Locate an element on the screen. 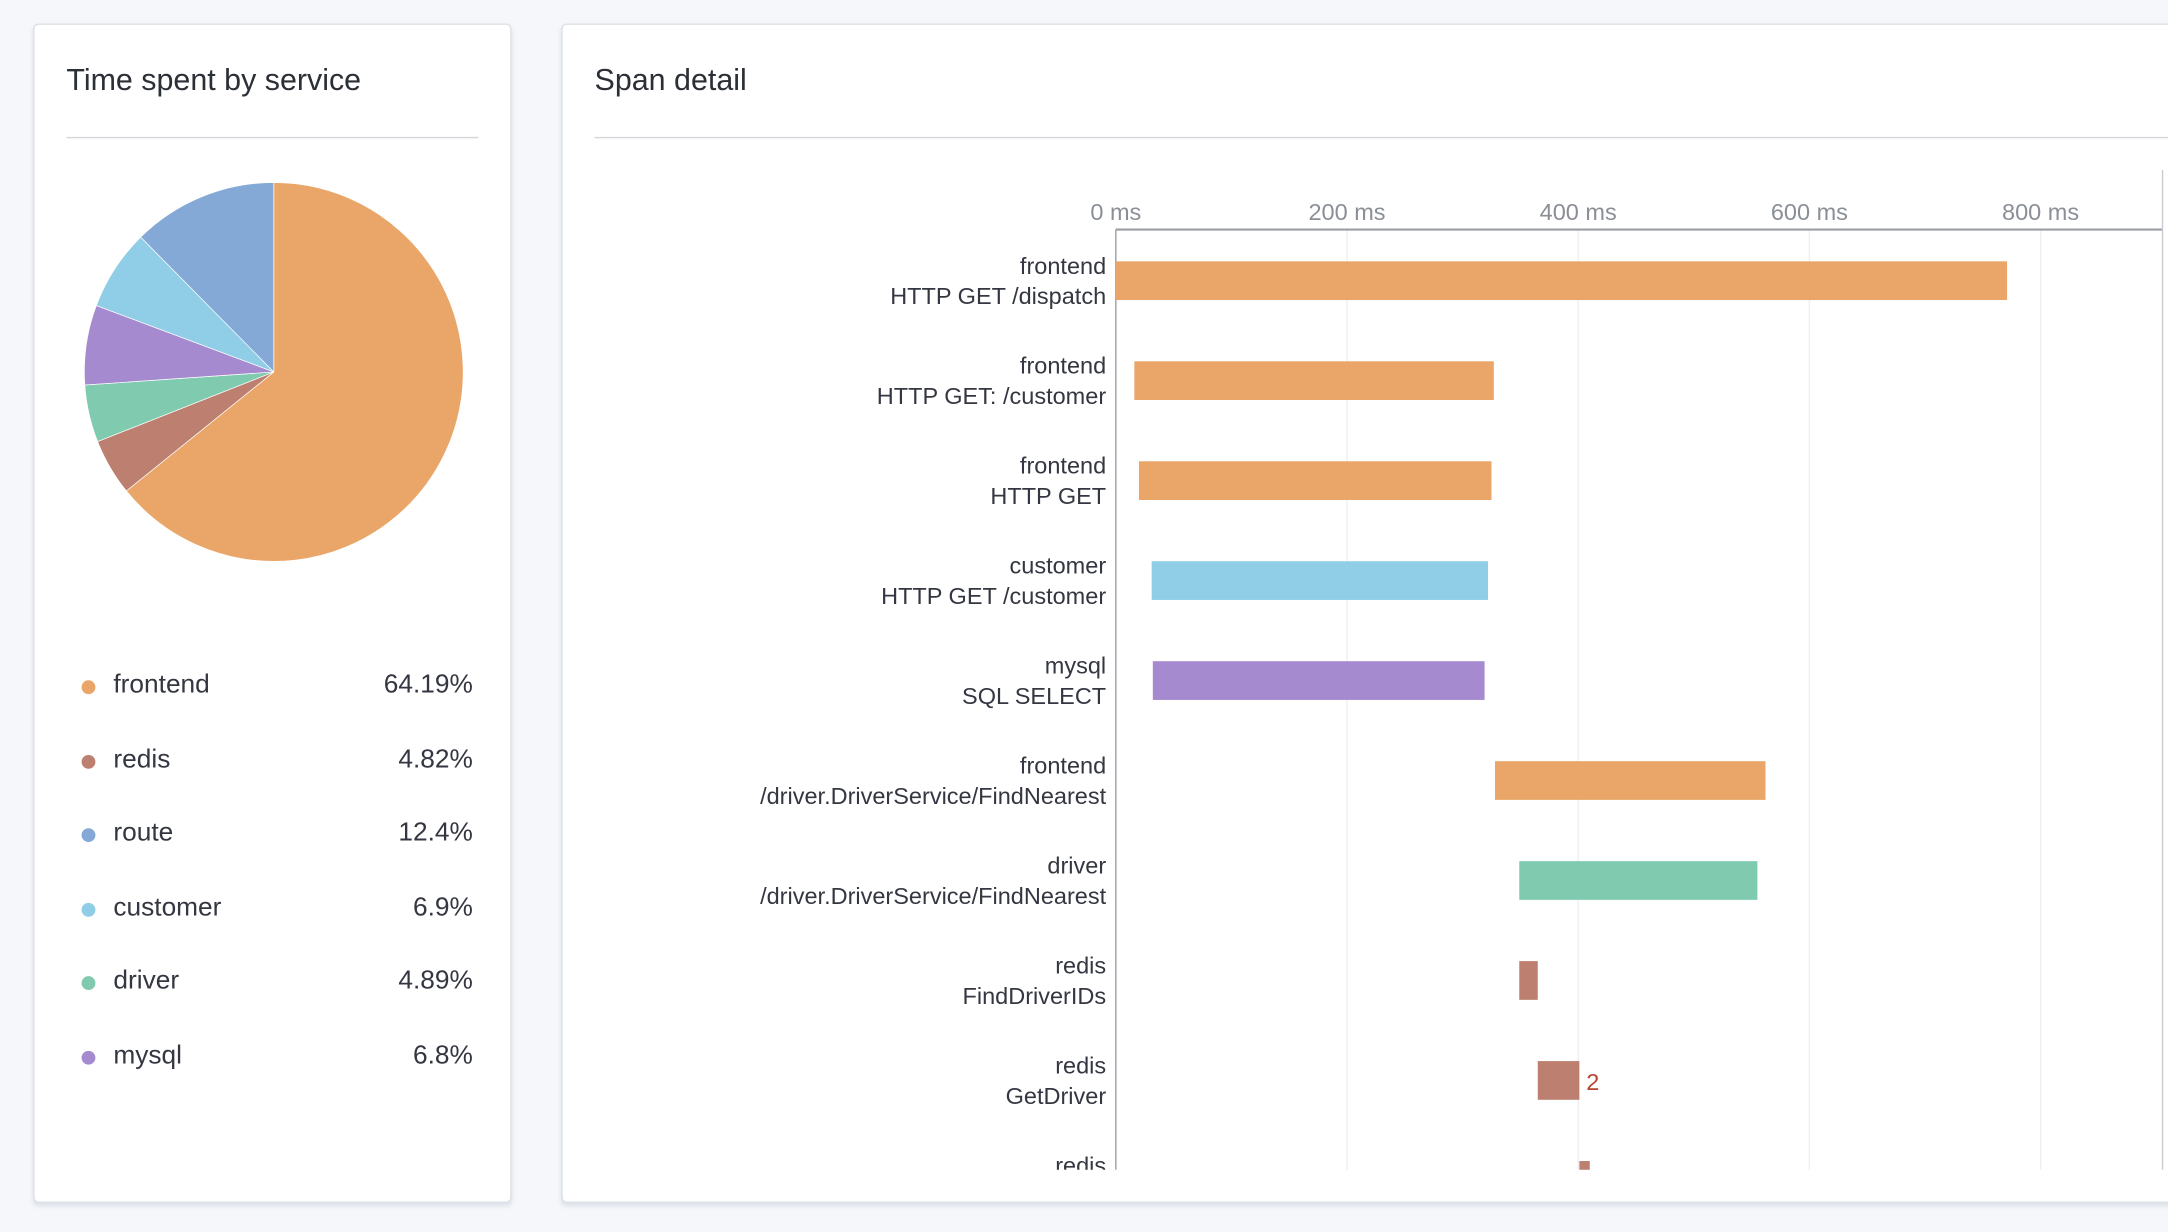 This screenshot has width=2168, height=1232. legend-value: 6.8% is located at coordinates (442, 1055).